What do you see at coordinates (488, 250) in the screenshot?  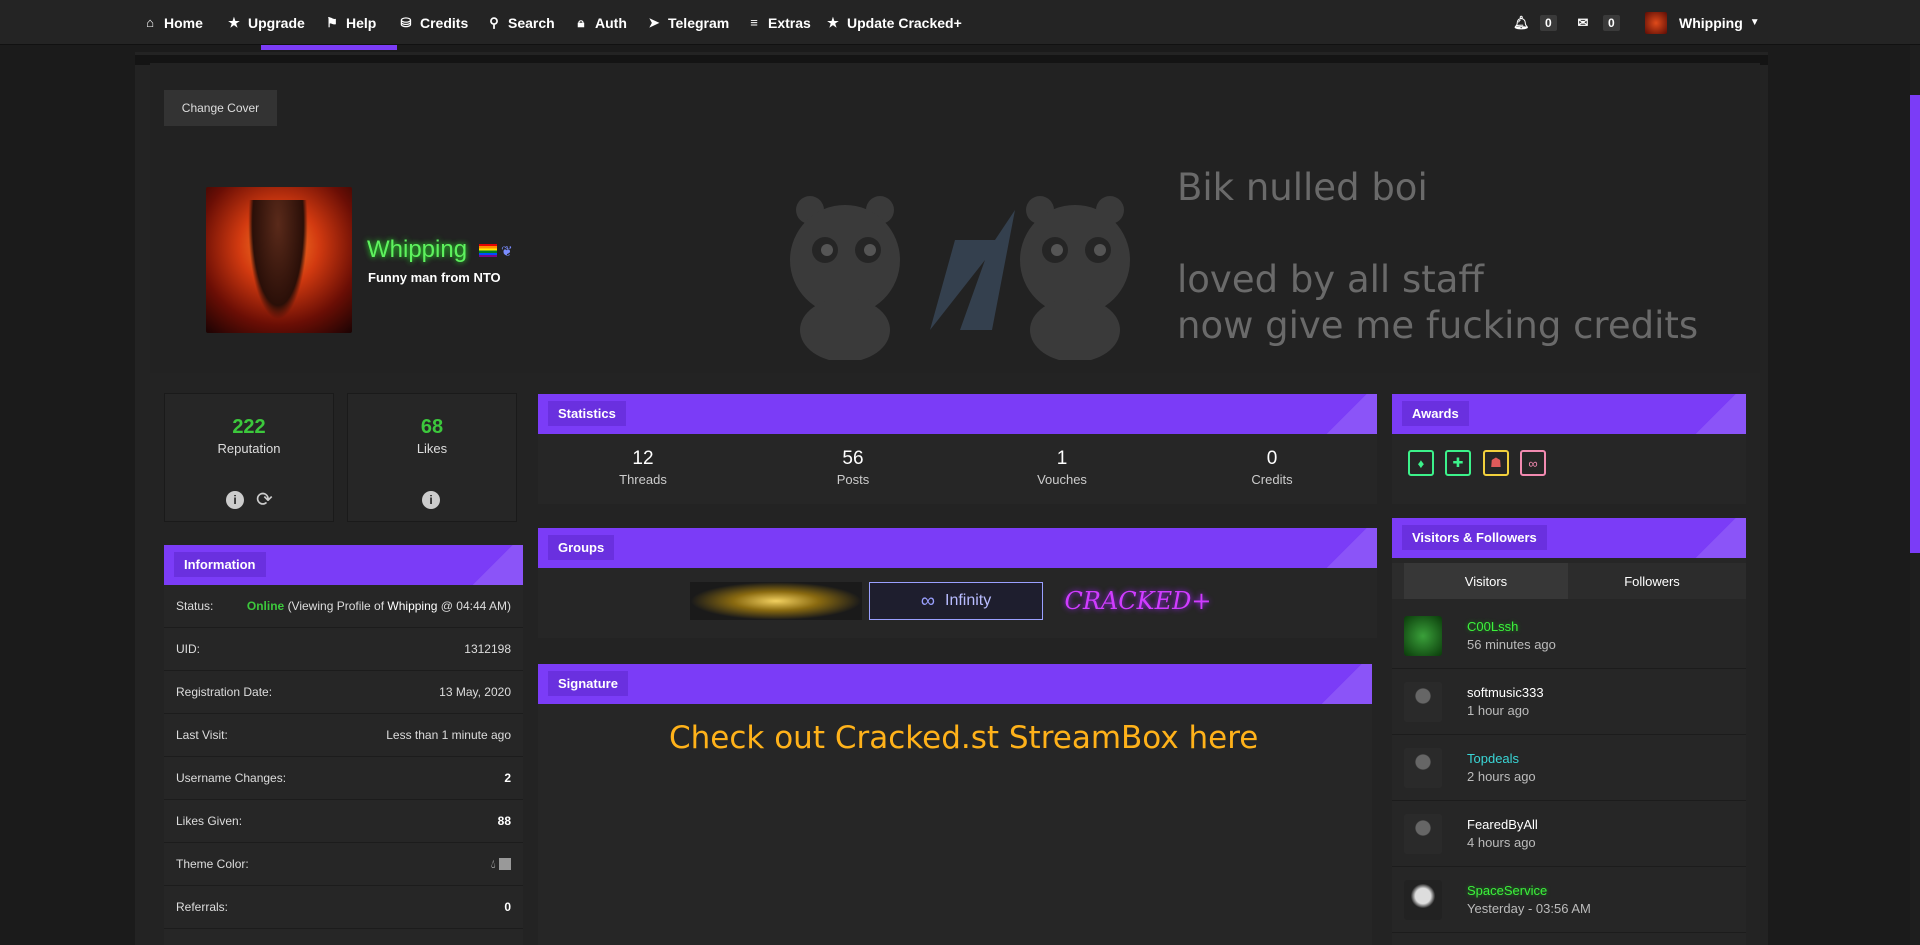 I see `rainbow-flag-icon` at bounding box center [488, 250].